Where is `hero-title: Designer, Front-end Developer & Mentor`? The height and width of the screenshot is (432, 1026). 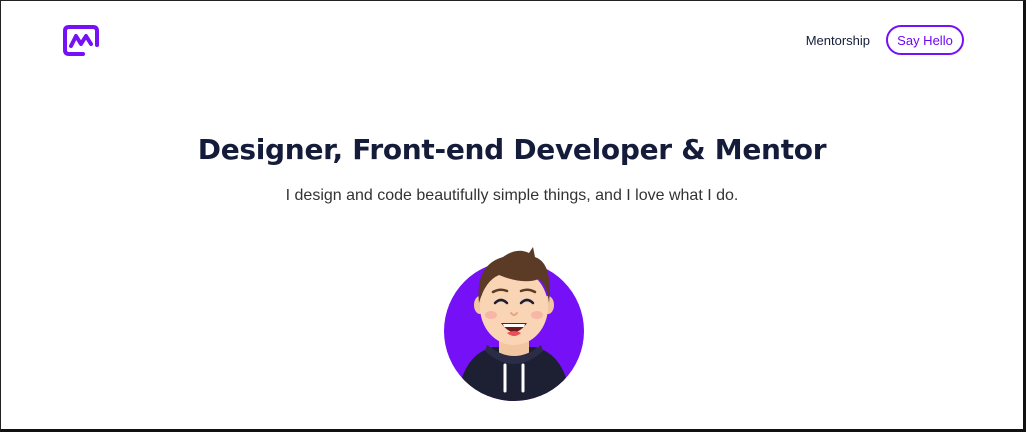 hero-title: Designer, Front-end Developer & Mentor is located at coordinates (512, 149).